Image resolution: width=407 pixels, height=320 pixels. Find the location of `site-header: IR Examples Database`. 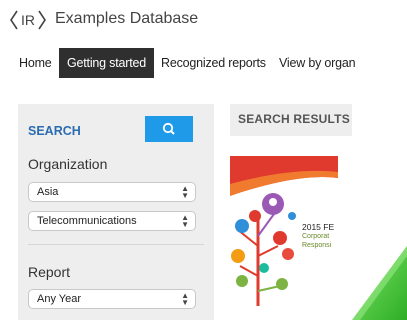

site-header: IR Examples Database is located at coordinates (203, 20).